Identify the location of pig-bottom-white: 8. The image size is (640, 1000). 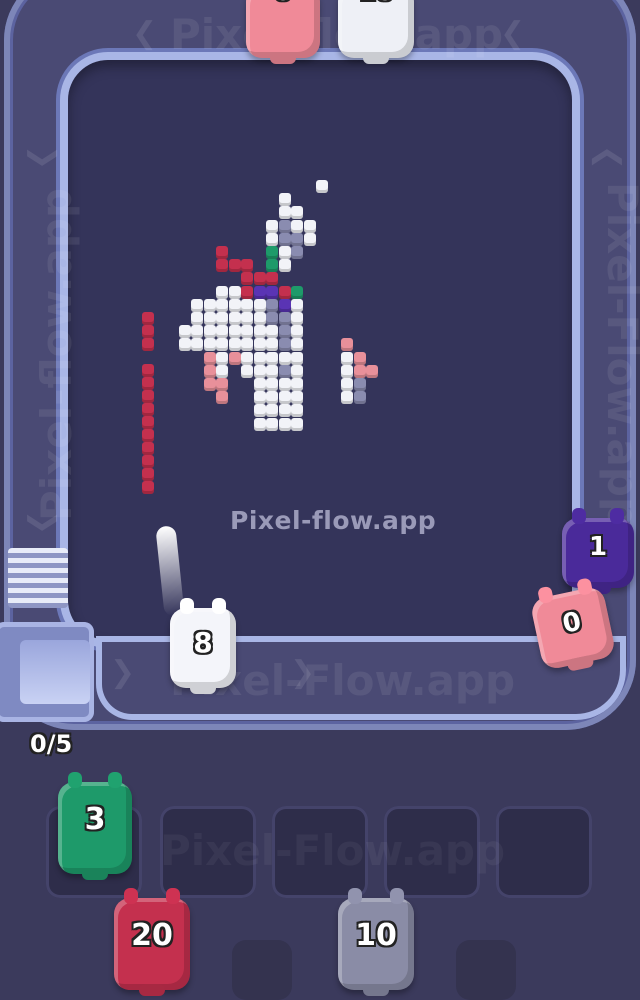
(203, 646).